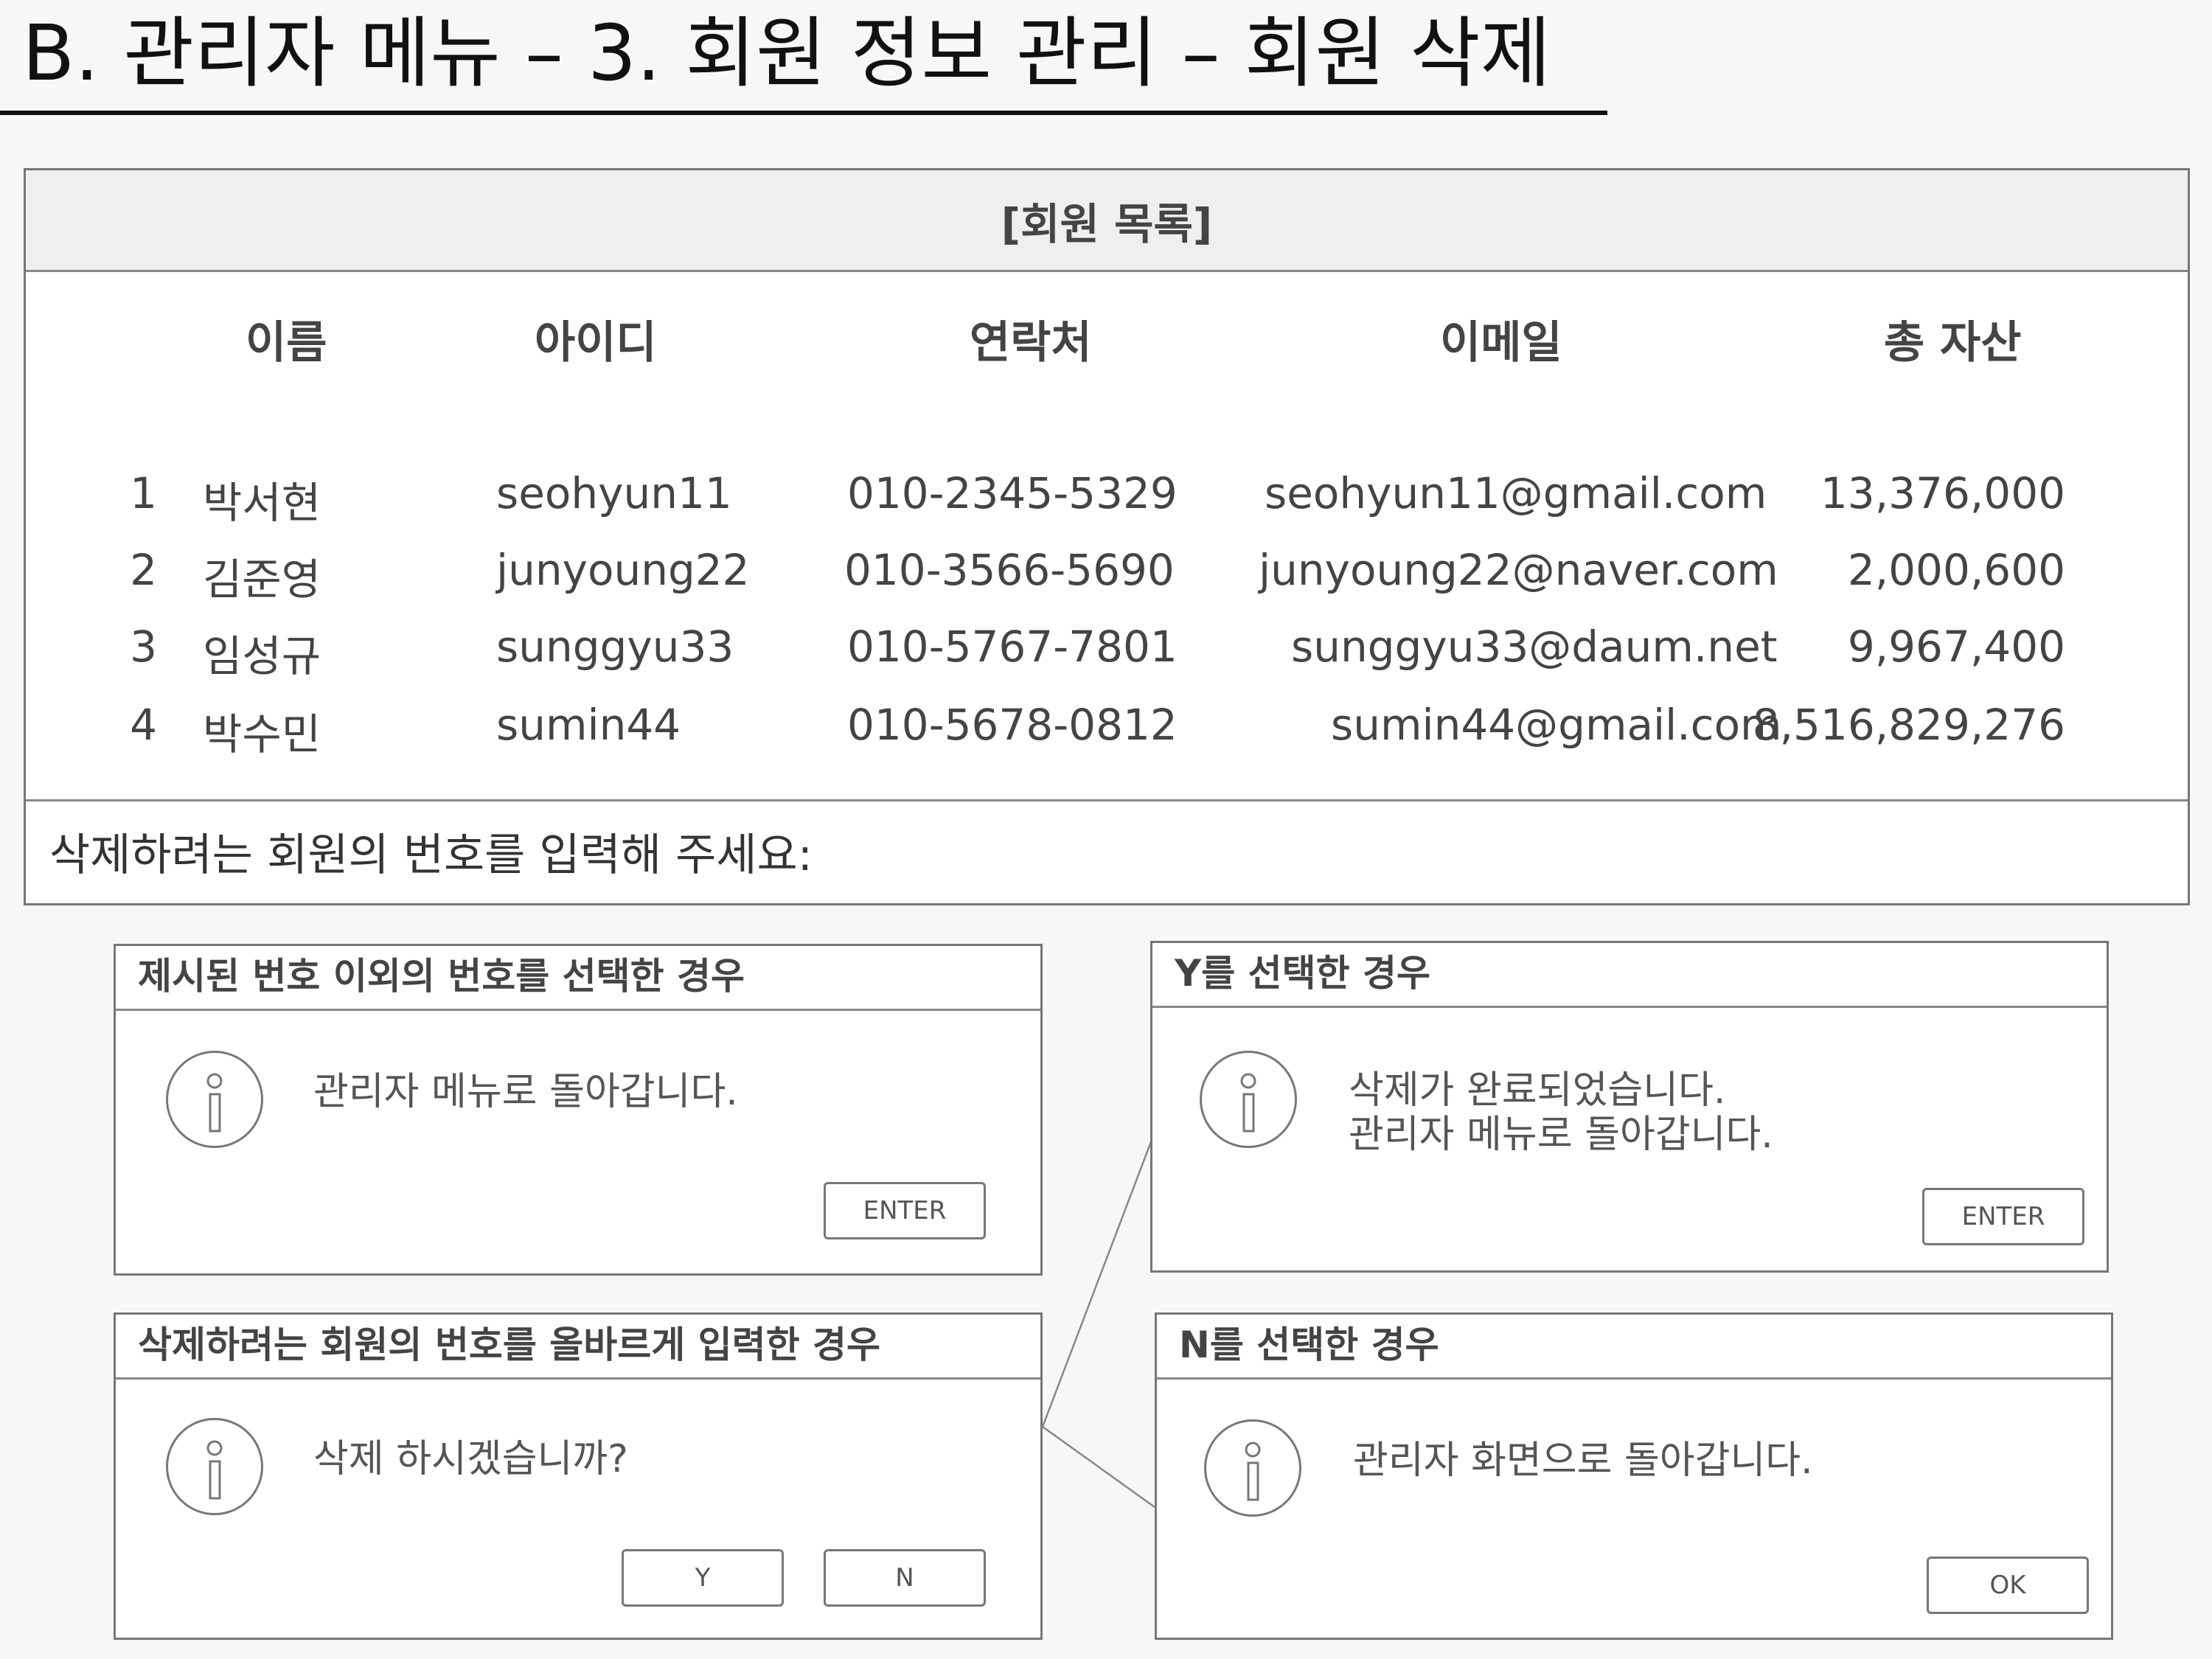 The image size is (2212, 1659). I want to click on dialog-title: Y를 선택한 경우, so click(1629, 975).